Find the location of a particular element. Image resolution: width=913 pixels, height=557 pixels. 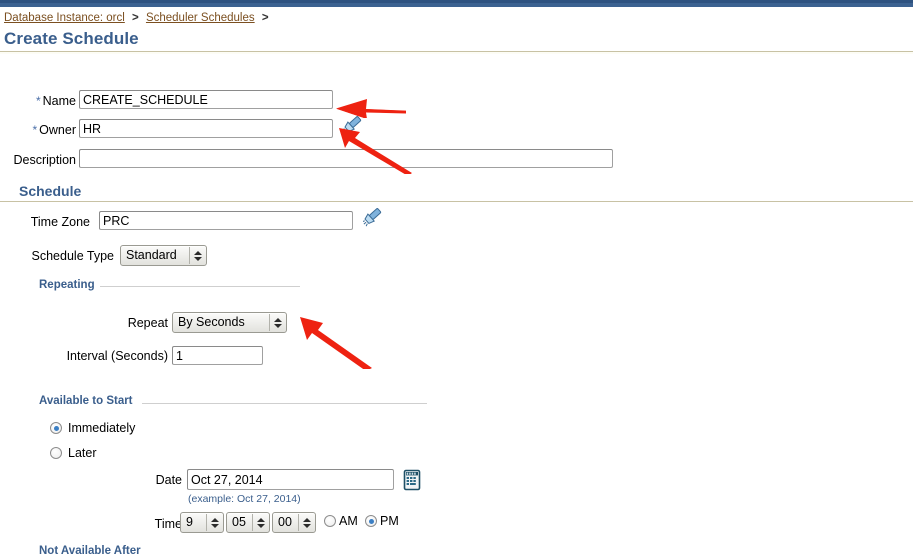

breadcrumb-link-database-instance: Database Instance: orcl is located at coordinates (64, 18).